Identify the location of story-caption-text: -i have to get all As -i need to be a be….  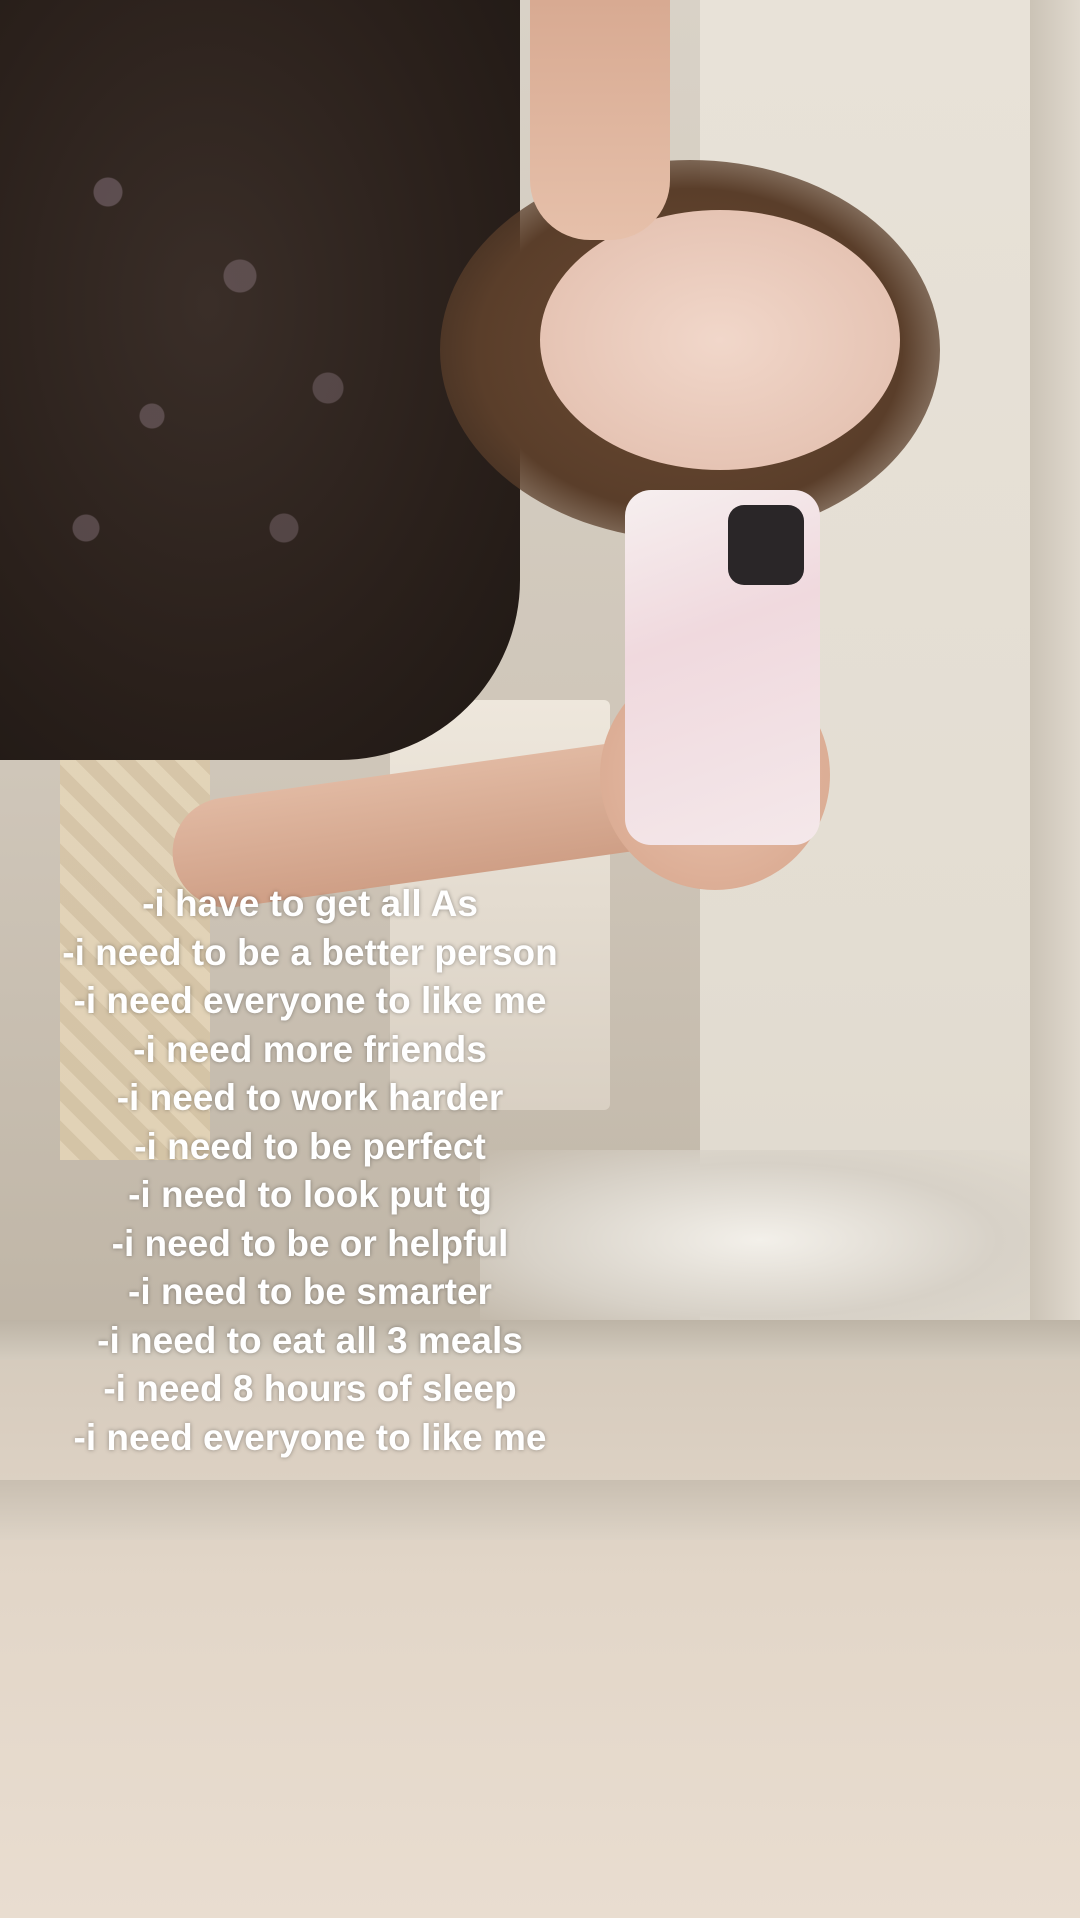
(310, 1171).